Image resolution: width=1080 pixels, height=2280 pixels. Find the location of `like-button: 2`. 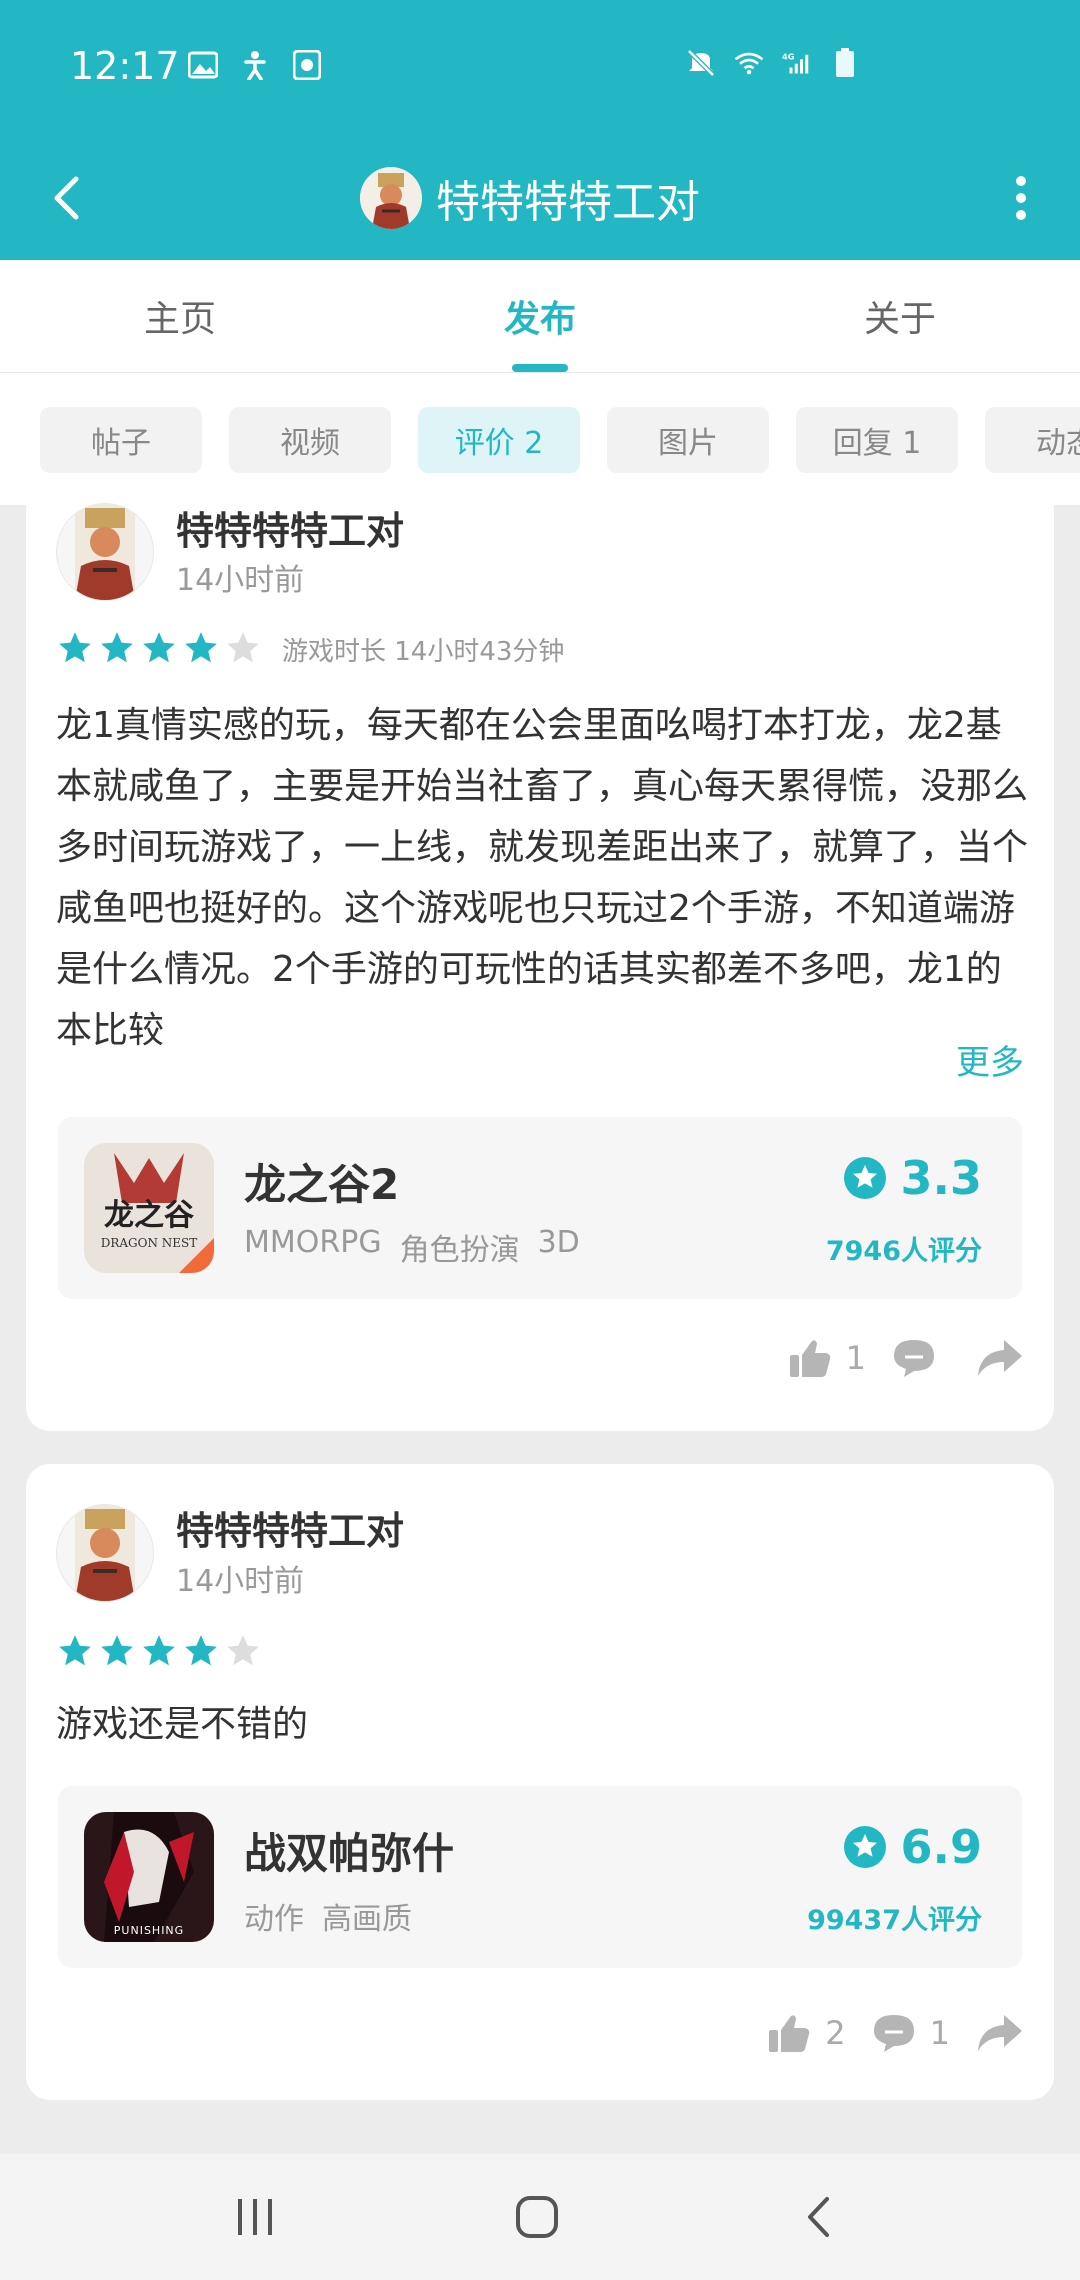

like-button: 2 is located at coordinates (806, 2033).